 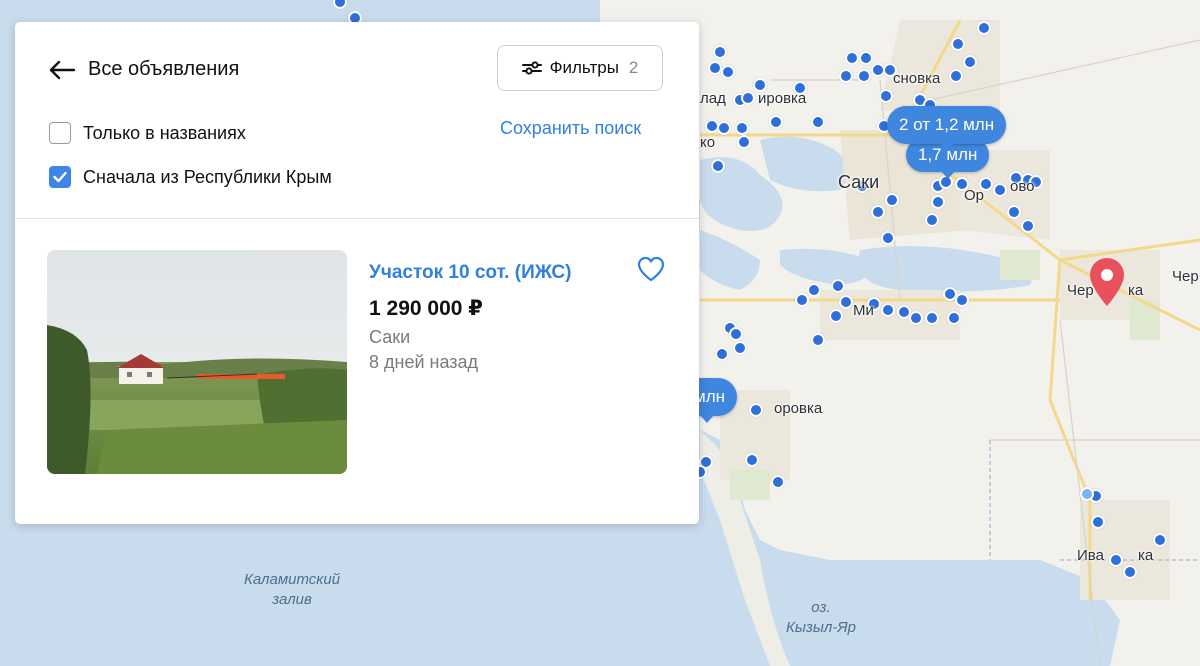 What do you see at coordinates (863, 310) in the screenshot?
I see `map-label-mikhailovka: Ми` at bounding box center [863, 310].